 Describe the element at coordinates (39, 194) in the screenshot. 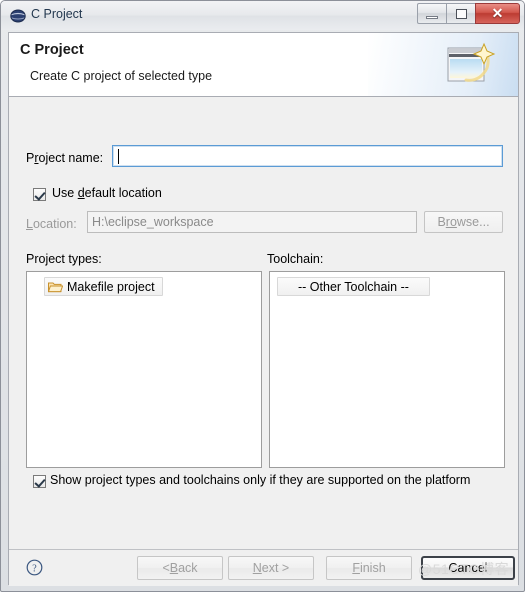

I see `use-default-location-checkbox` at that location.